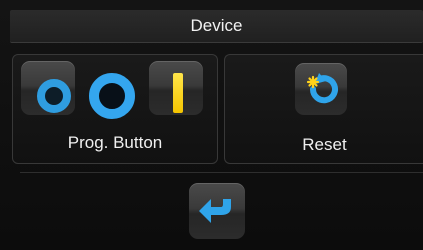 This screenshot has width=423, height=250. Describe the element at coordinates (178, 93) in the screenshot. I see `yellow-bar-icon` at that location.